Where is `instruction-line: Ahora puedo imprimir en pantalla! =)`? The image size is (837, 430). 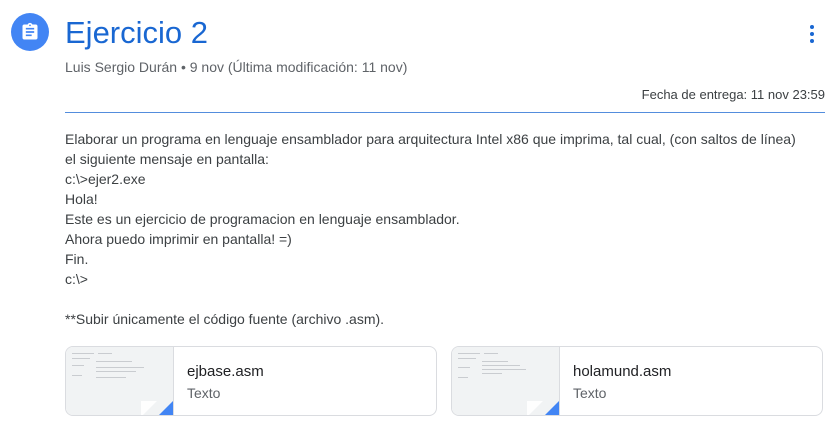
instruction-line: Ahora puedo imprimir en pantalla! =) is located at coordinates (178, 239).